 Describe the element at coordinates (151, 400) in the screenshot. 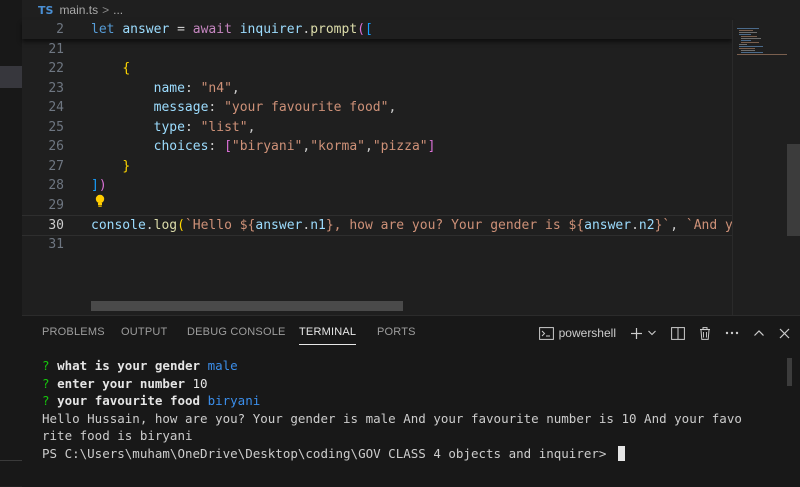

I see `terminal-line: ? your favourite food biryani` at that location.